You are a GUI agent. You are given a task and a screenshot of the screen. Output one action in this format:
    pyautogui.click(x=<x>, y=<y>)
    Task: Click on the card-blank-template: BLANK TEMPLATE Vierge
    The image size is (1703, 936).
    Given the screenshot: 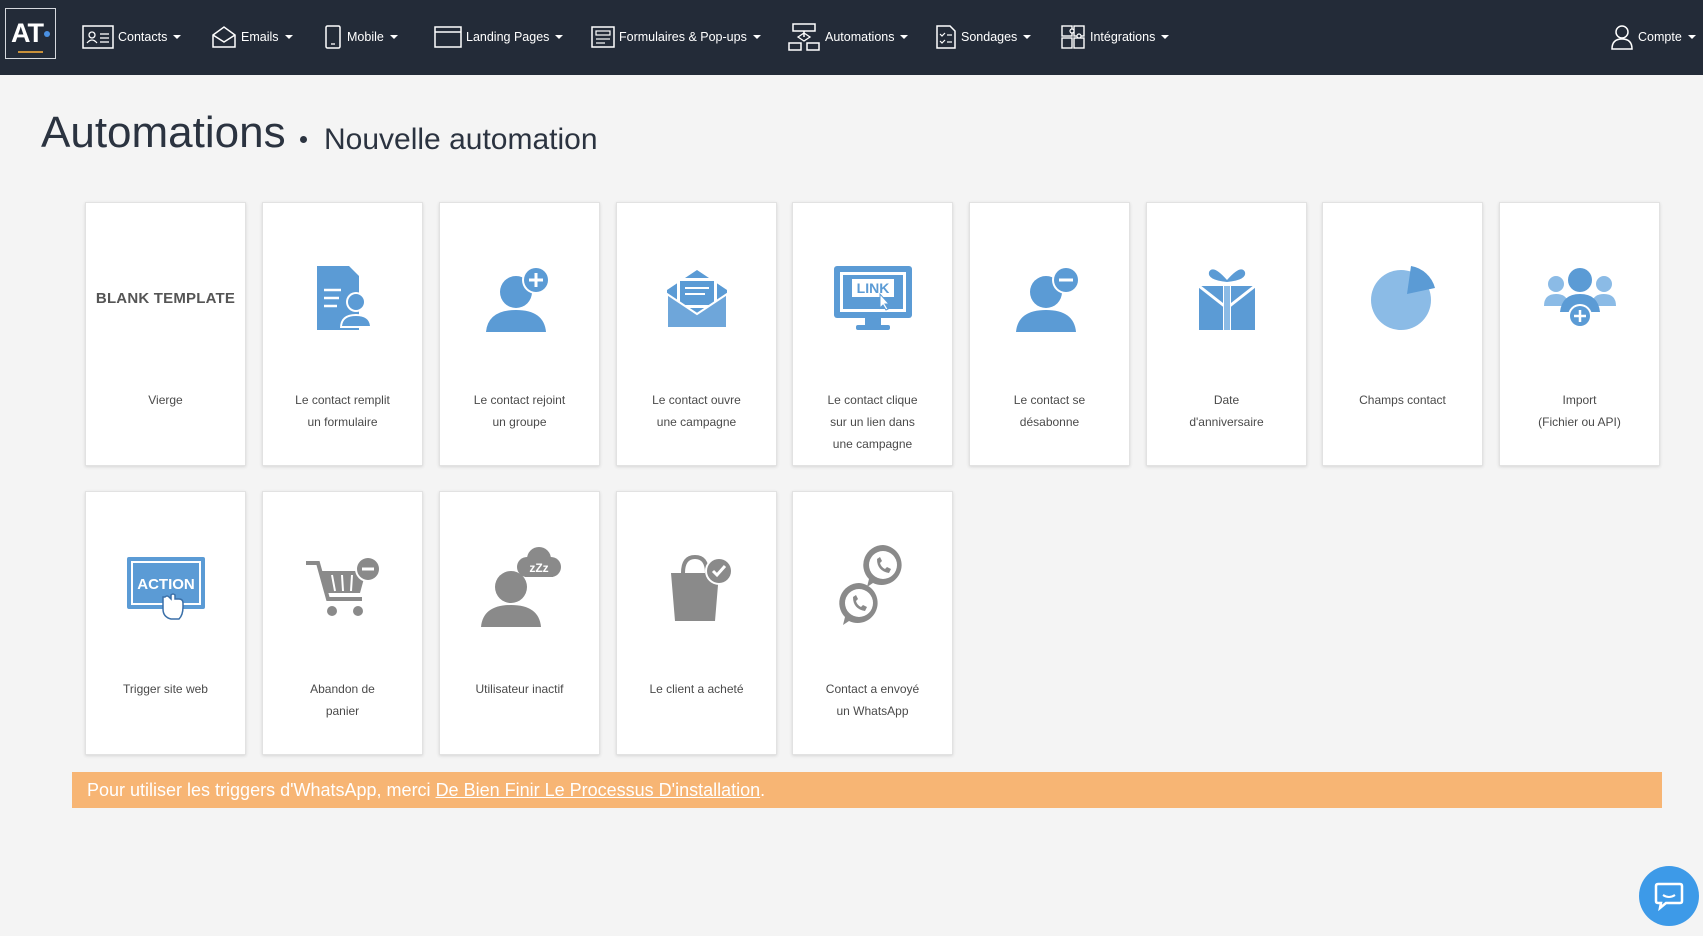 What is the action you would take?
    pyautogui.click(x=165, y=334)
    